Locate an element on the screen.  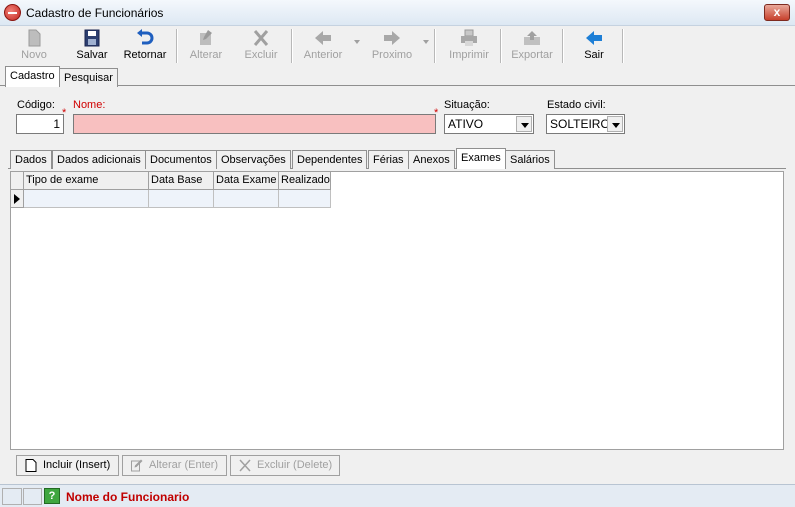
row-indicator-icon is located at coordinates (17, 199).